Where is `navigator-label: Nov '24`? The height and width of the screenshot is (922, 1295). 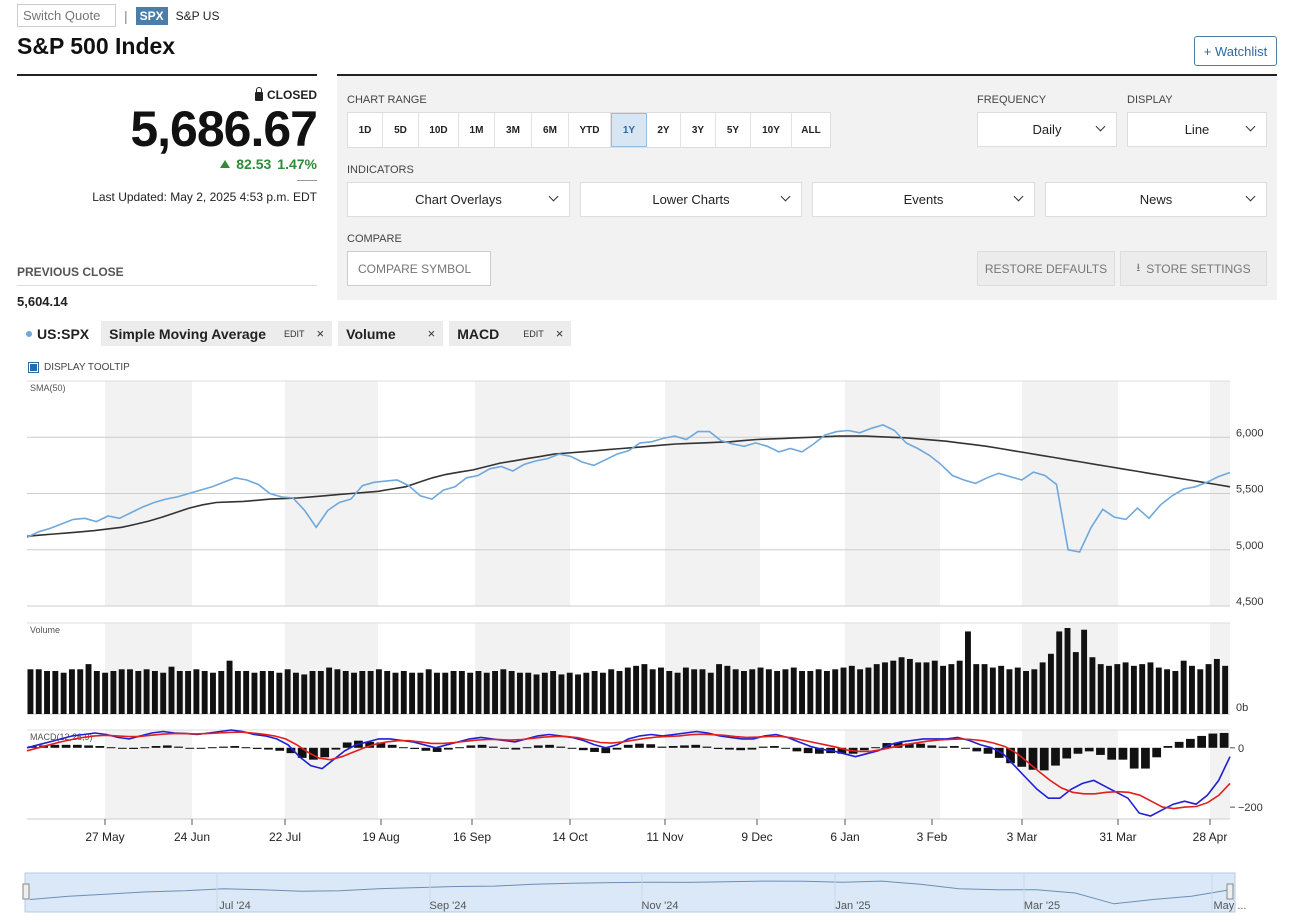
navigator-label: Nov '24 is located at coordinates (660, 906).